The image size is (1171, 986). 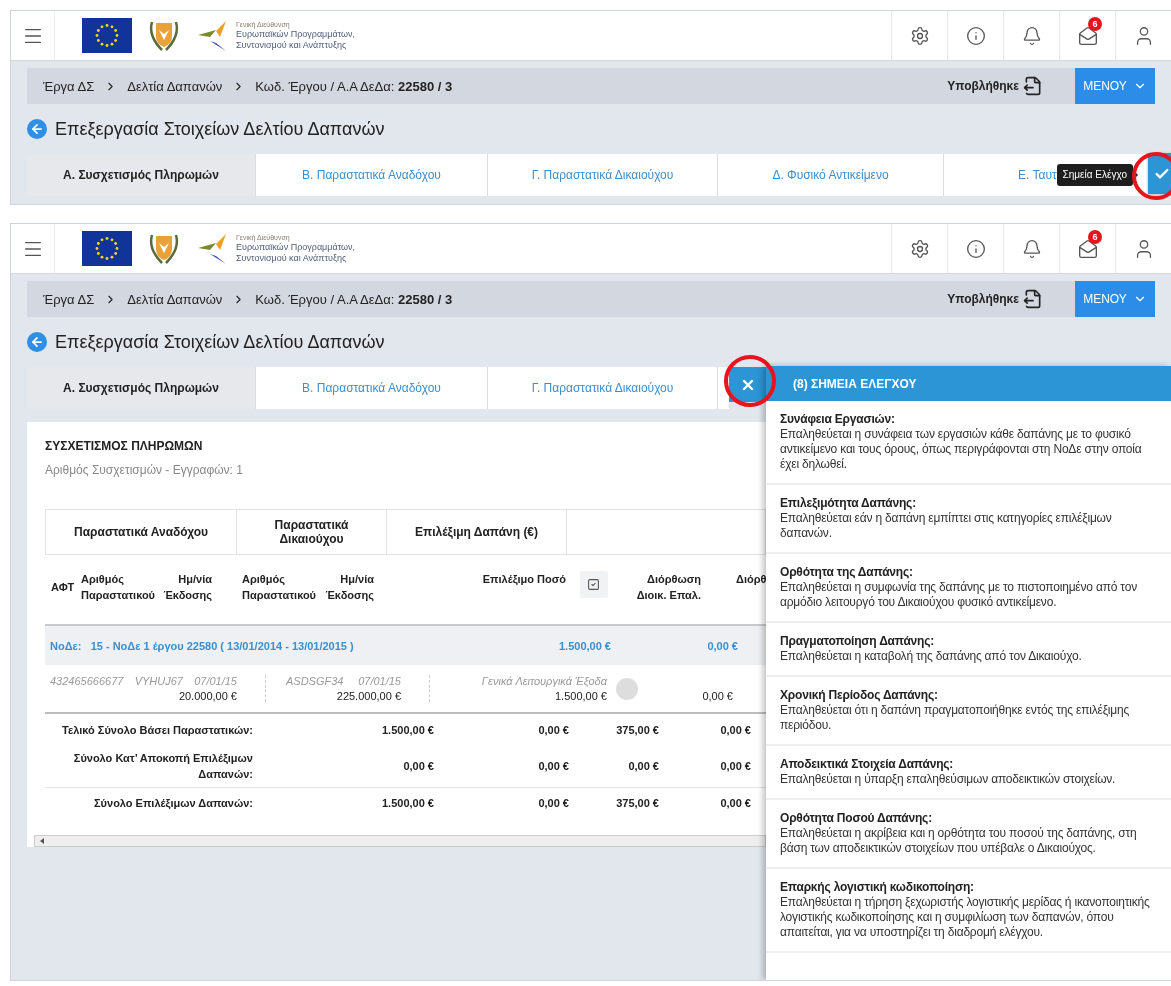 I want to click on checkpoint-text: Επαληθεύεται η ύπαρξη επαληθεύσιμων αποδεικτικών στοιχείων., so click(x=948, y=779).